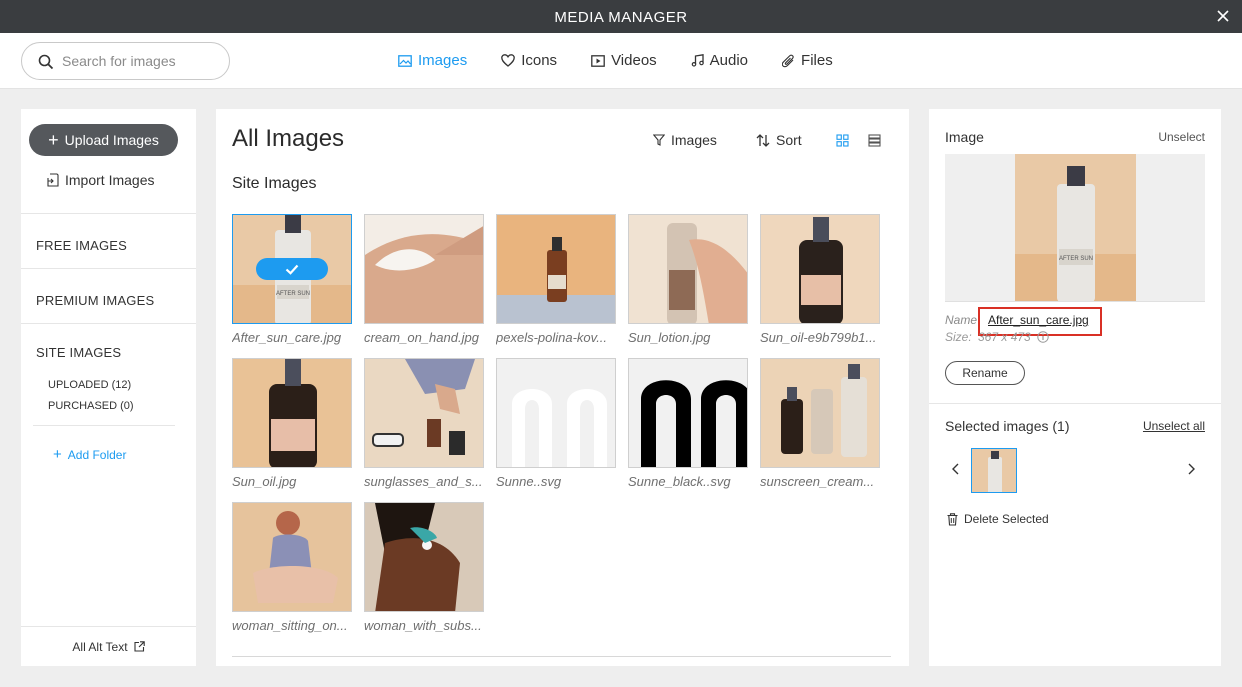 This screenshot has width=1242, height=687. Describe the element at coordinates (985, 373) in the screenshot. I see `rename-button: Rename` at that location.